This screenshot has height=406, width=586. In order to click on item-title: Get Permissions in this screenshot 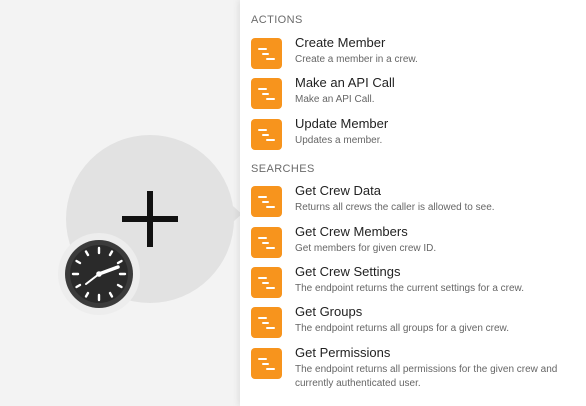, I will do `click(343, 352)`.